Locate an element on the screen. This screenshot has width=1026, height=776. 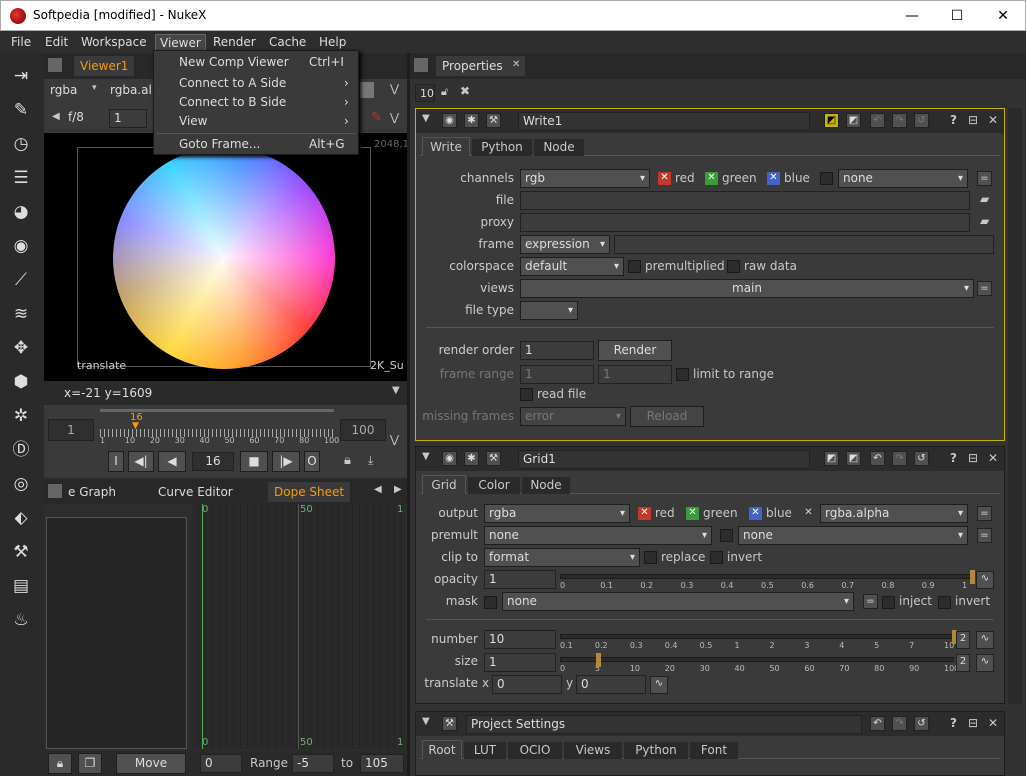
proxy-field is located at coordinates (745, 222).